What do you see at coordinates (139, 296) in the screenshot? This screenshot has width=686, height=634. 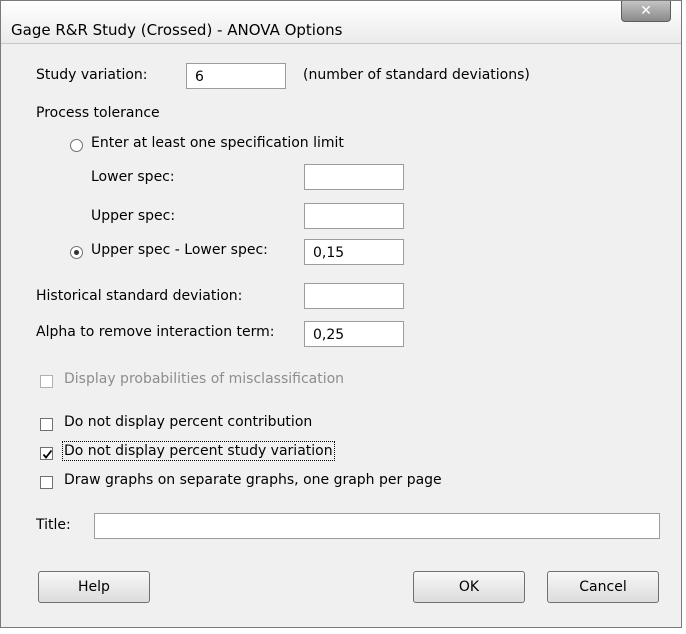 I see `historical-sd-label: Historical standard deviation:` at bounding box center [139, 296].